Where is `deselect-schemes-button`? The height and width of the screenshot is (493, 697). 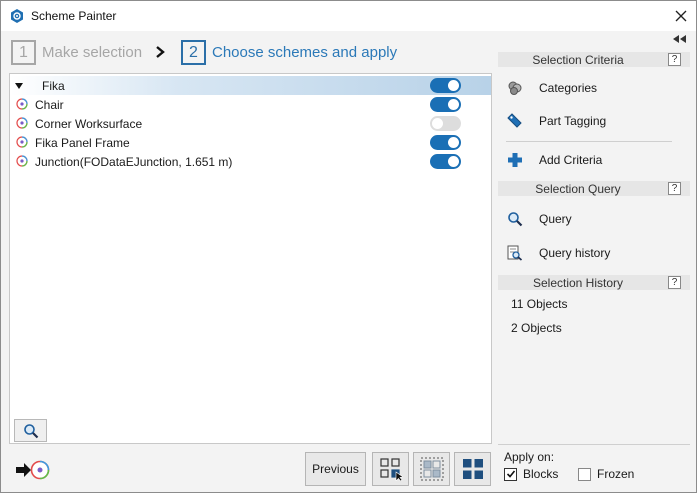 deselect-schemes-button is located at coordinates (431, 469).